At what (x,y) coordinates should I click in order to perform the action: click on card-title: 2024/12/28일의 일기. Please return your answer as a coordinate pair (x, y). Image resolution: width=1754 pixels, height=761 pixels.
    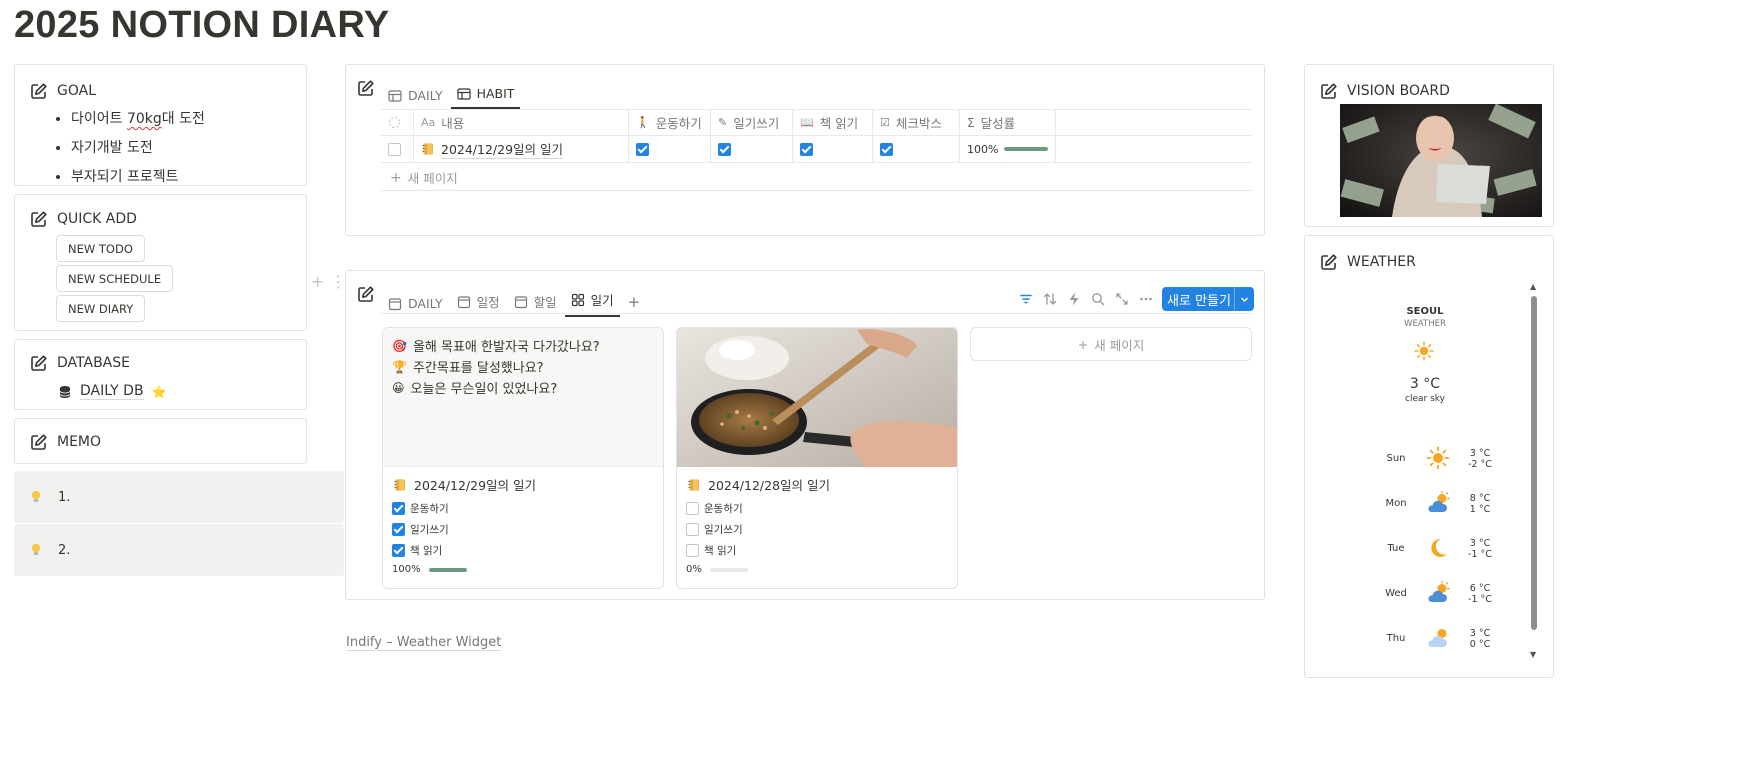
    Looking at the image, I should click on (758, 484).